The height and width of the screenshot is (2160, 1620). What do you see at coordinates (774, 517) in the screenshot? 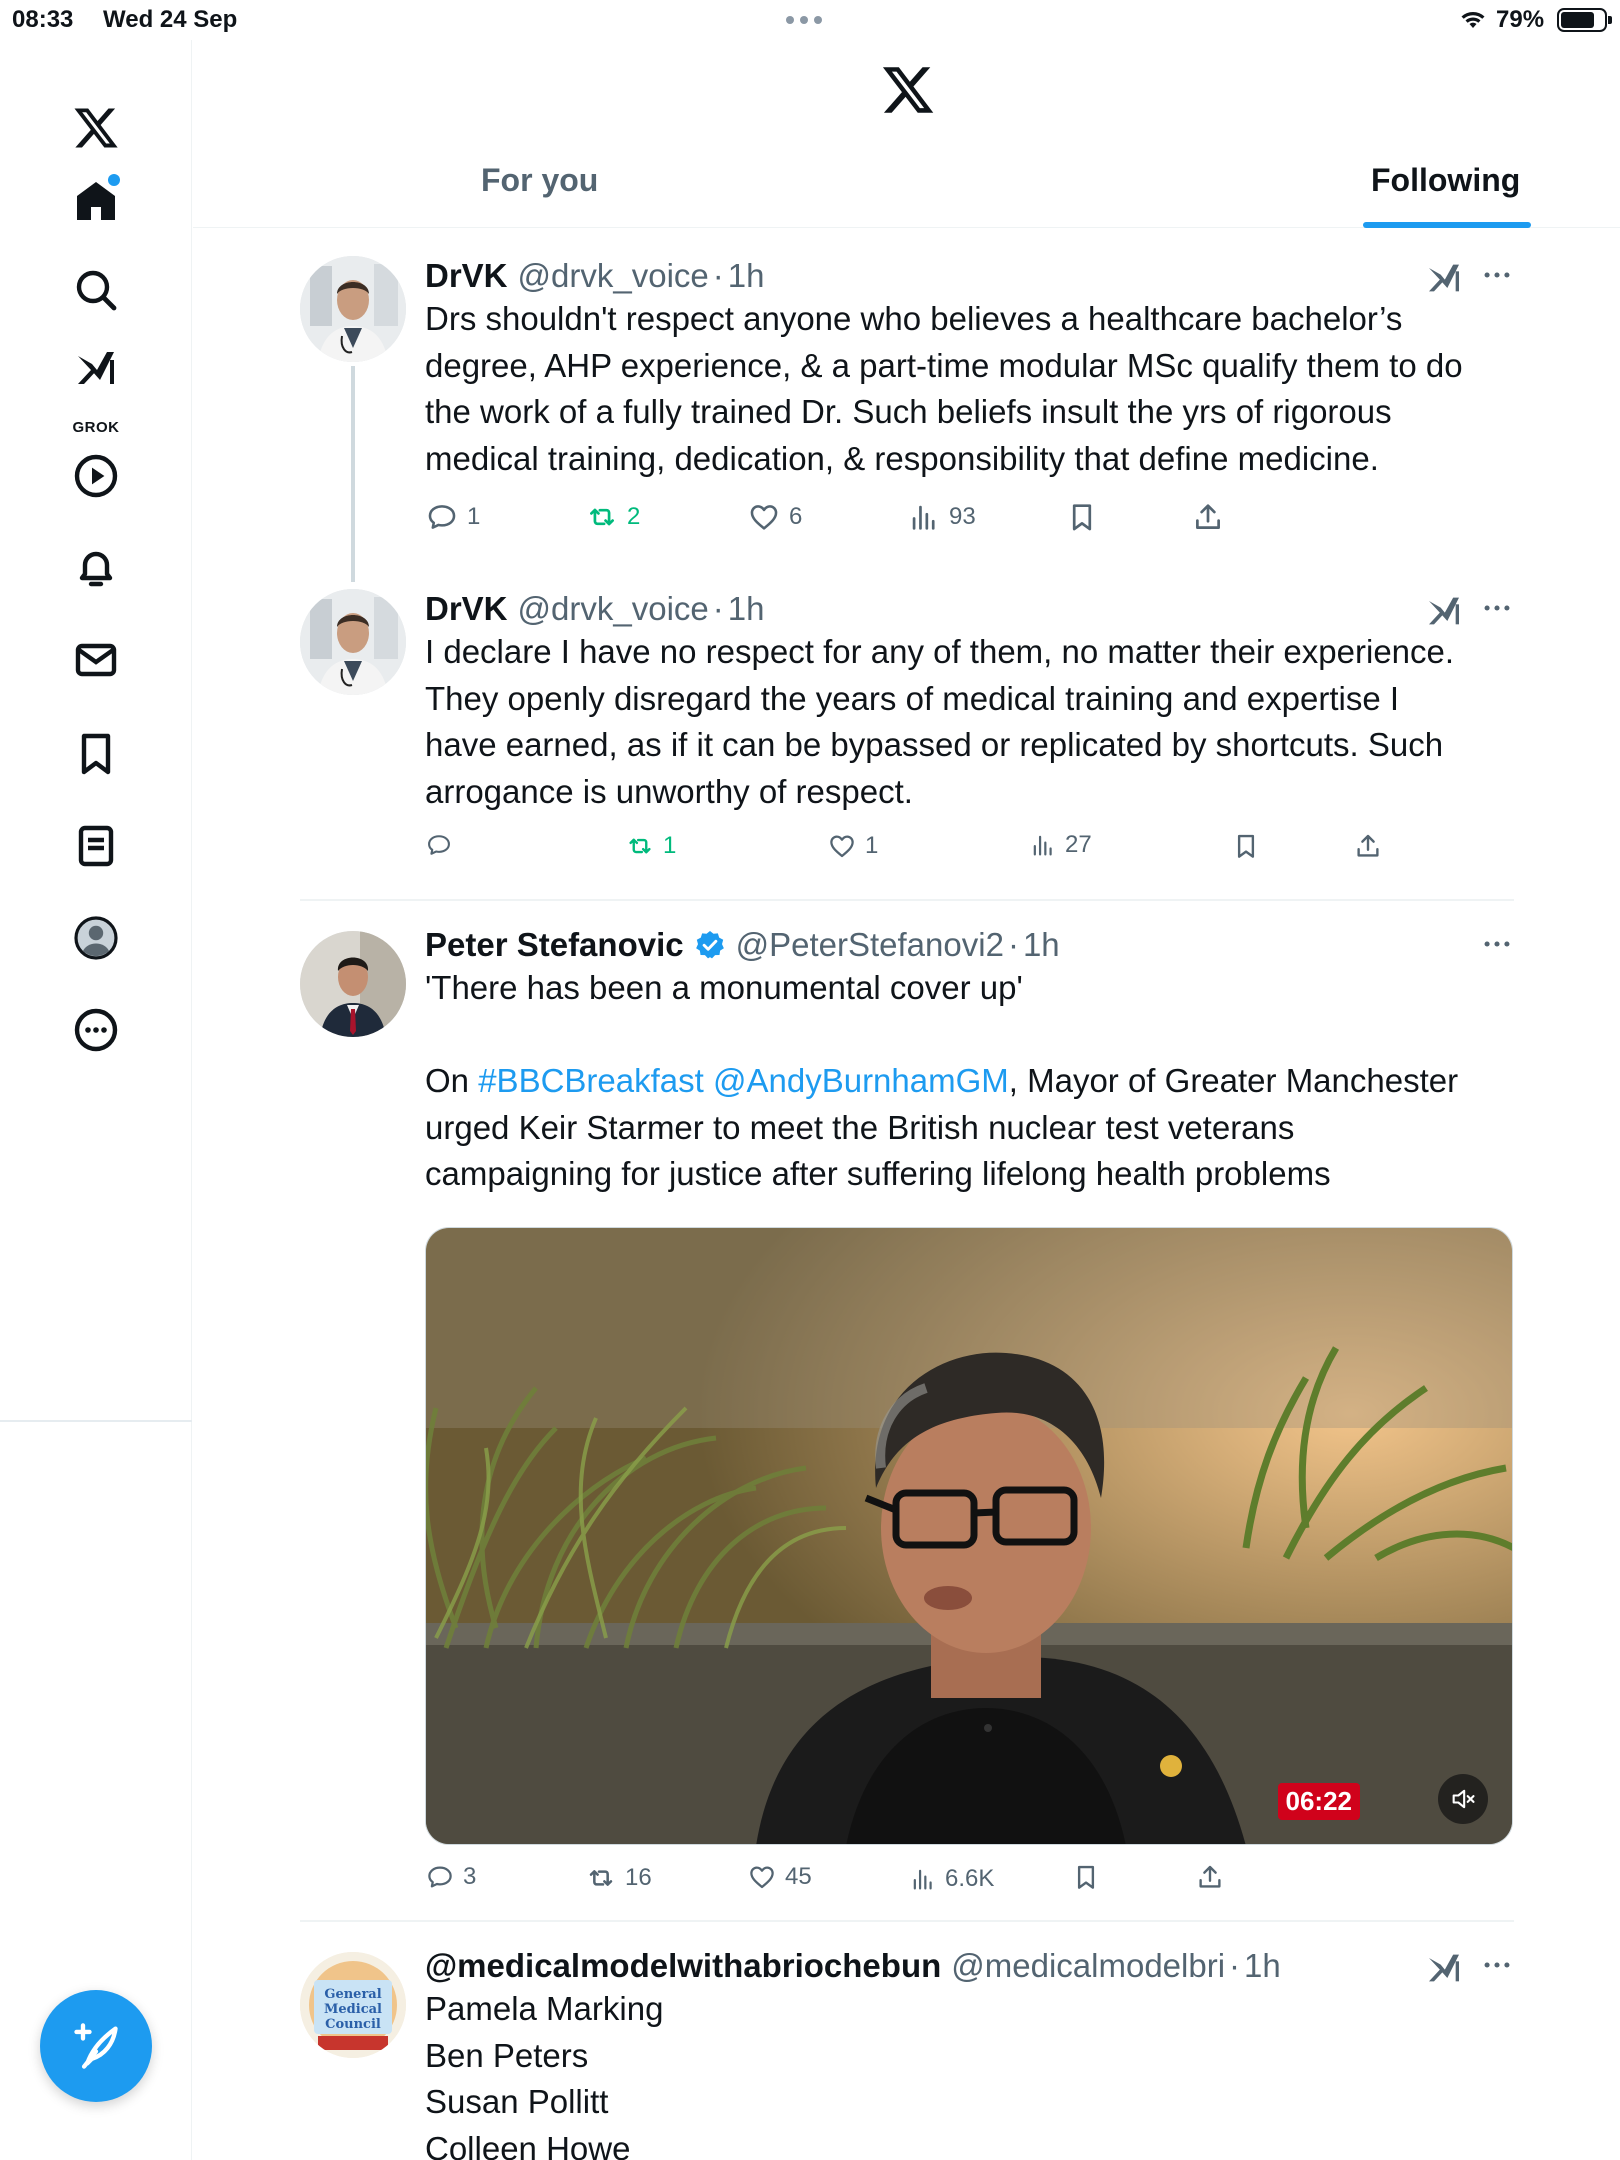
I see `like-button: 6` at bounding box center [774, 517].